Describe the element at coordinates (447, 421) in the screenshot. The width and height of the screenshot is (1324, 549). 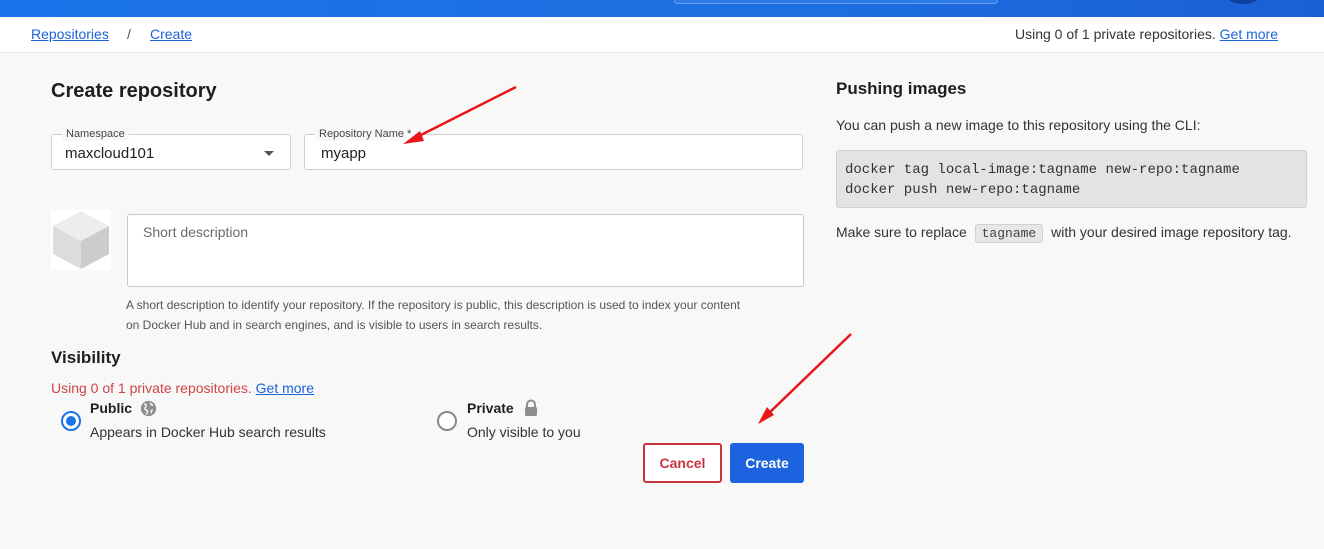
I see `private-radio` at that location.